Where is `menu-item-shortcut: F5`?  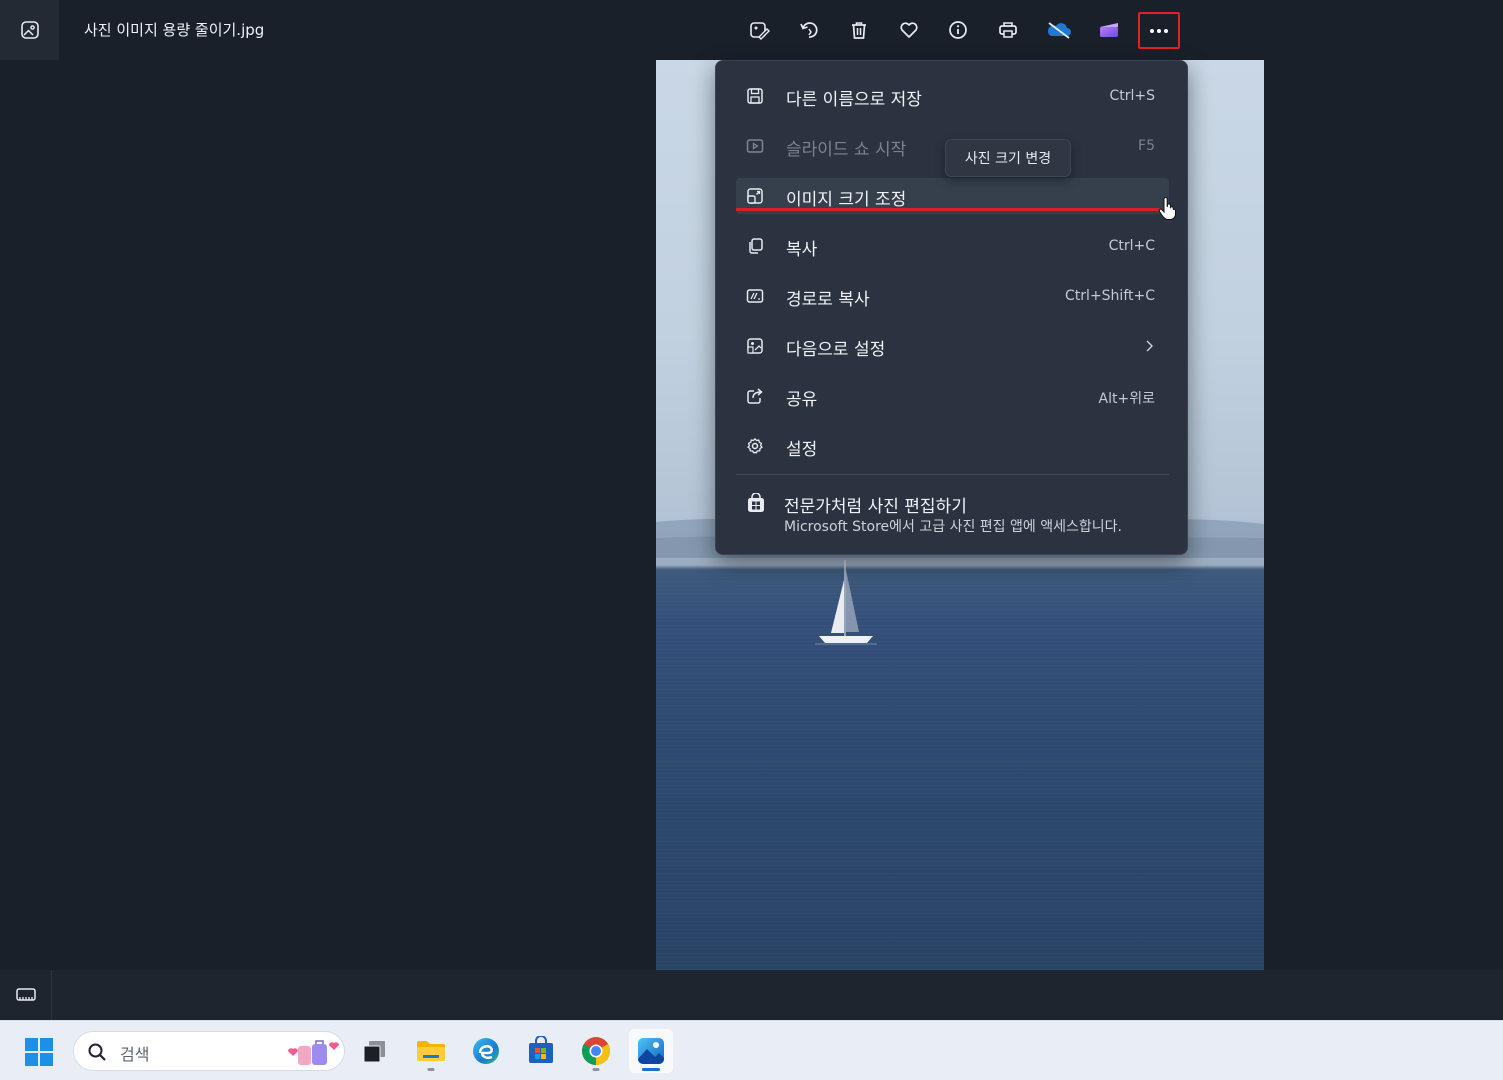 menu-item-shortcut: F5 is located at coordinates (1146, 146).